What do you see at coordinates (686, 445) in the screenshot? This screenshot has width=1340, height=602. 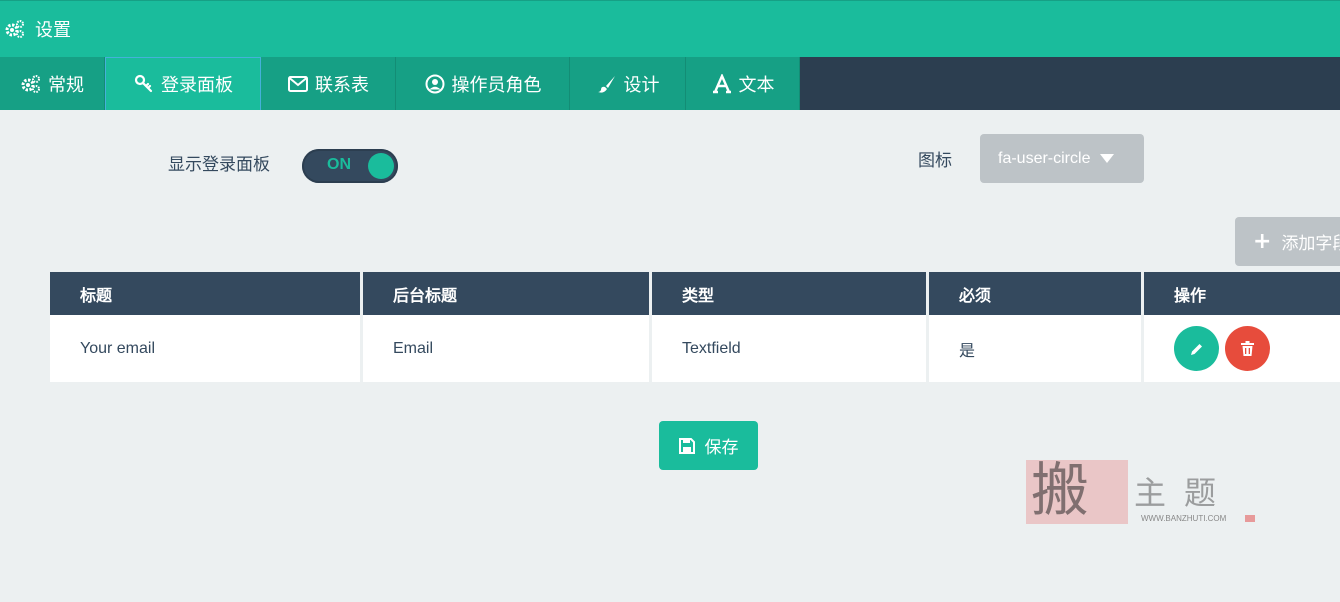 I see `floppy-disk-icon` at bounding box center [686, 445].